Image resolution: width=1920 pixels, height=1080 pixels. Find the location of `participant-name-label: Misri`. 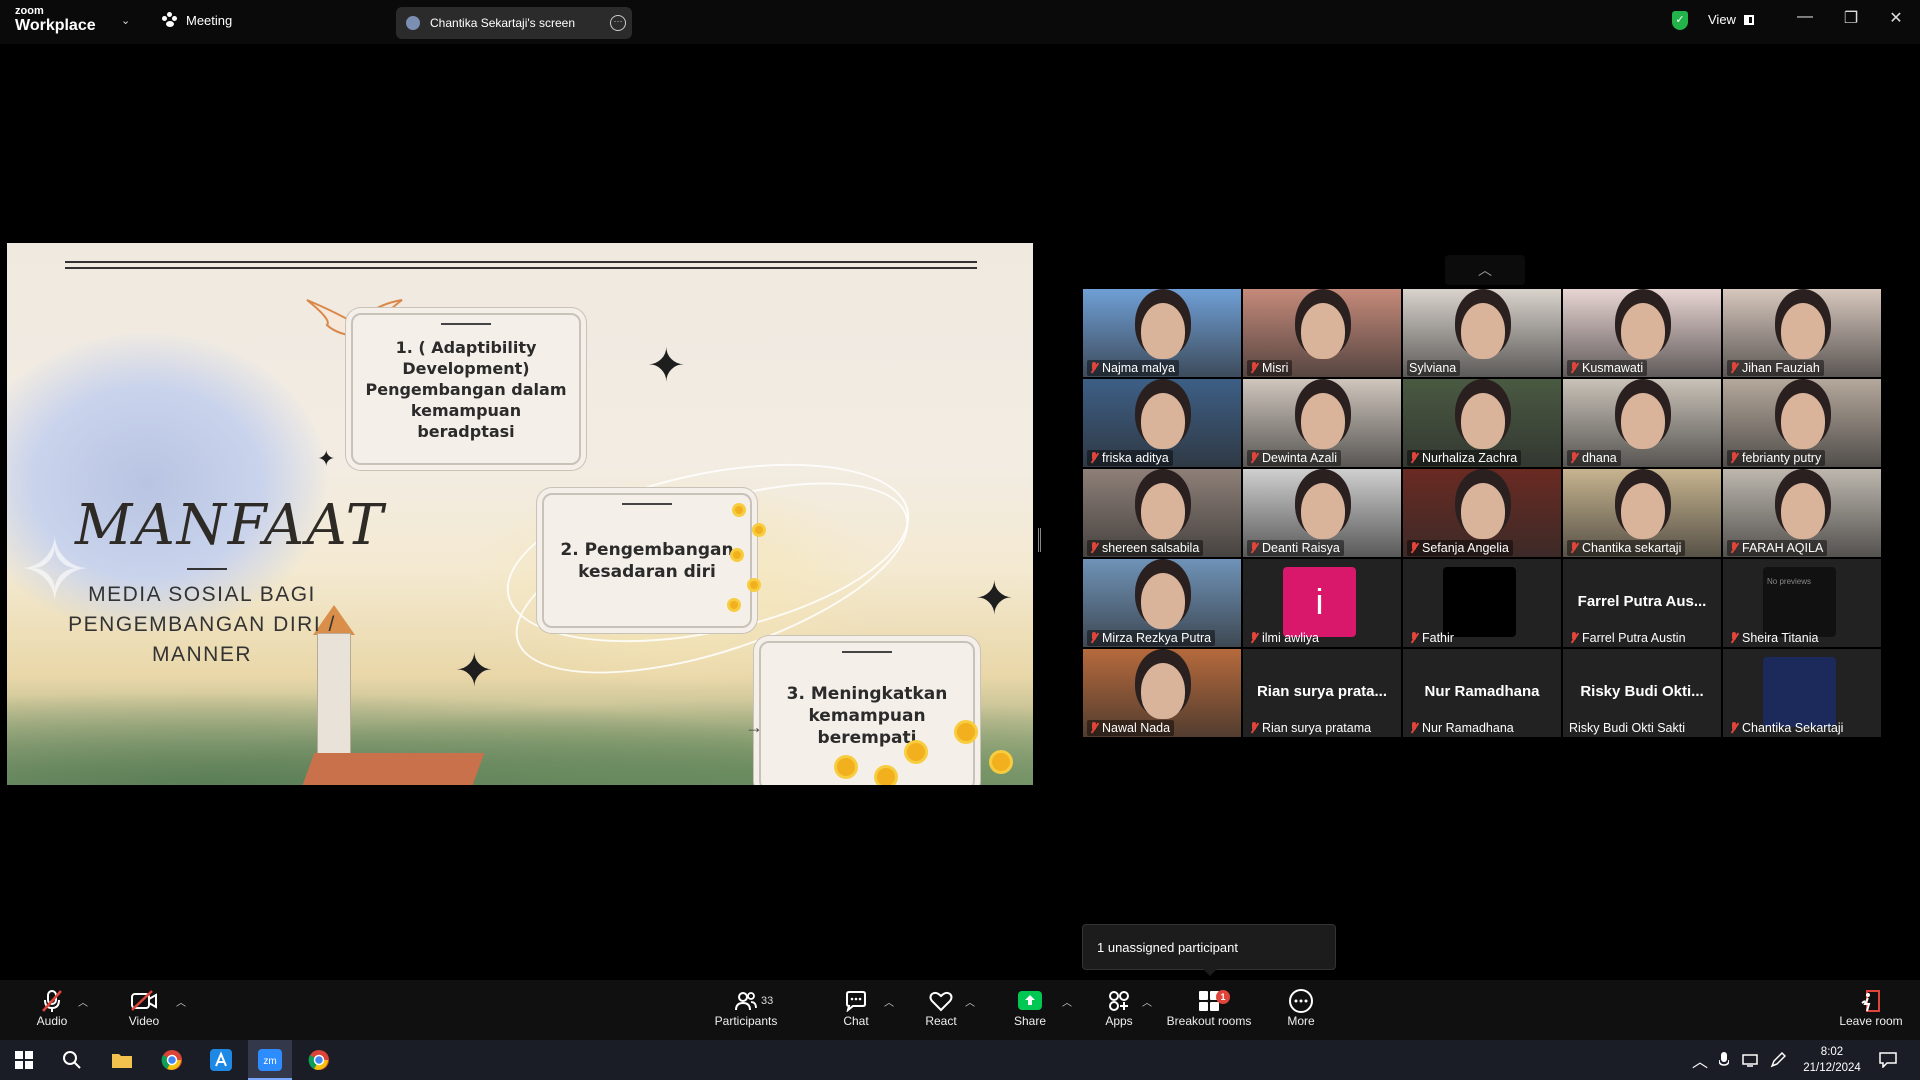

participant-name-label: Misri is located at coordinates (1270, 368).